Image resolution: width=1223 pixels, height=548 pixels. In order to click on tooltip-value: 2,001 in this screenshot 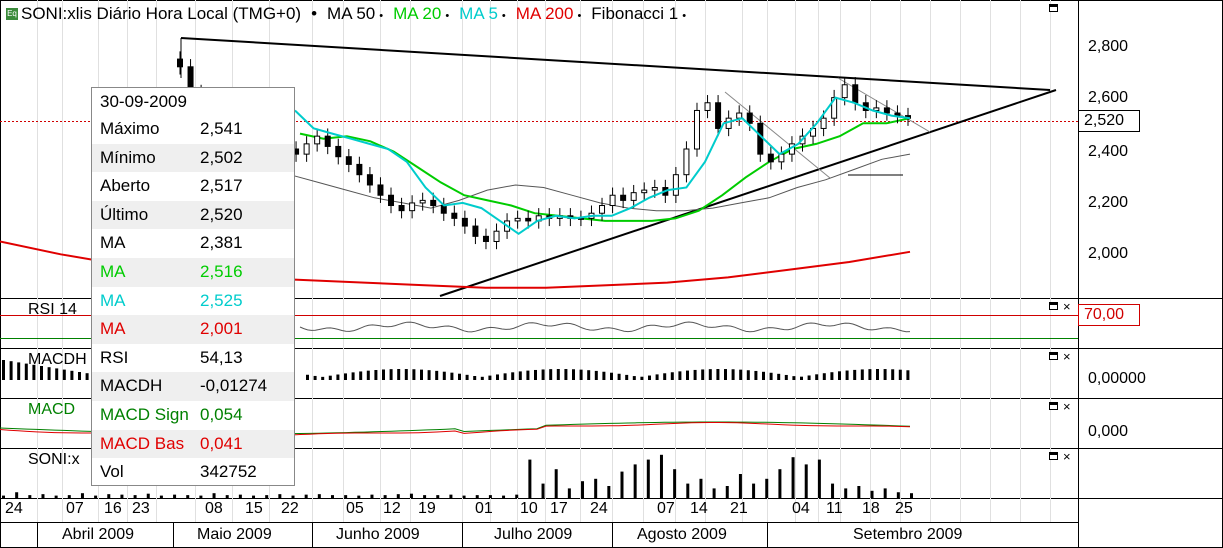, I will do `click(221, 329)`.